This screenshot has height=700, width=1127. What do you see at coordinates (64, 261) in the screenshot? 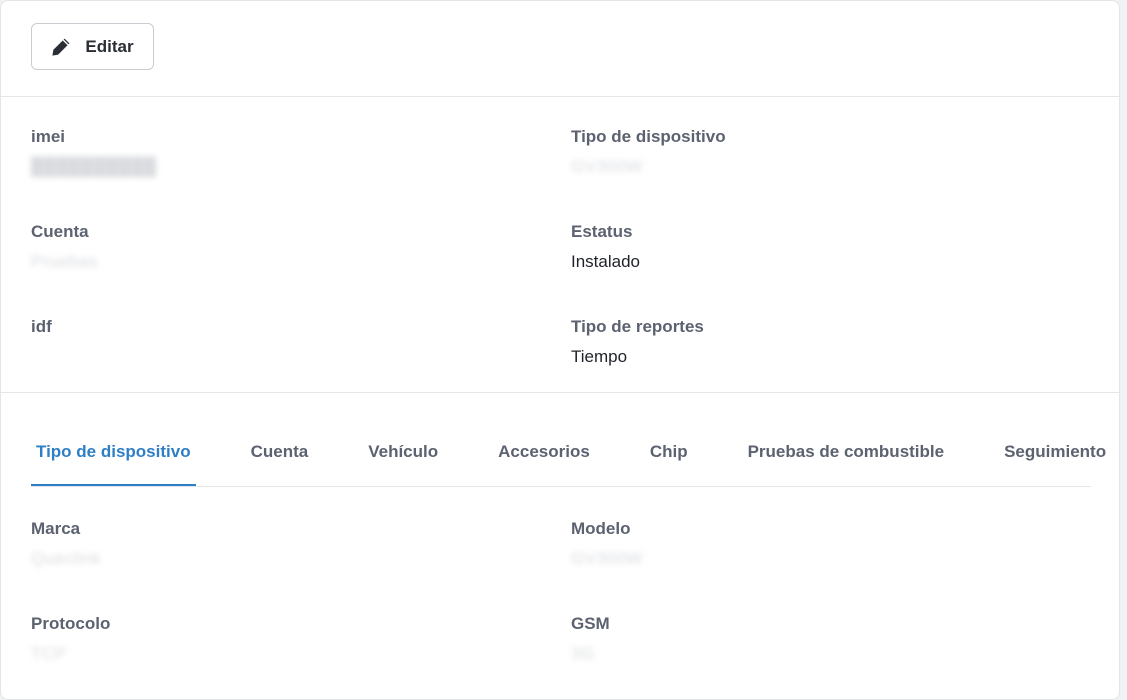
I see `field-value: Pruebas` at bounding box center [64, 261].